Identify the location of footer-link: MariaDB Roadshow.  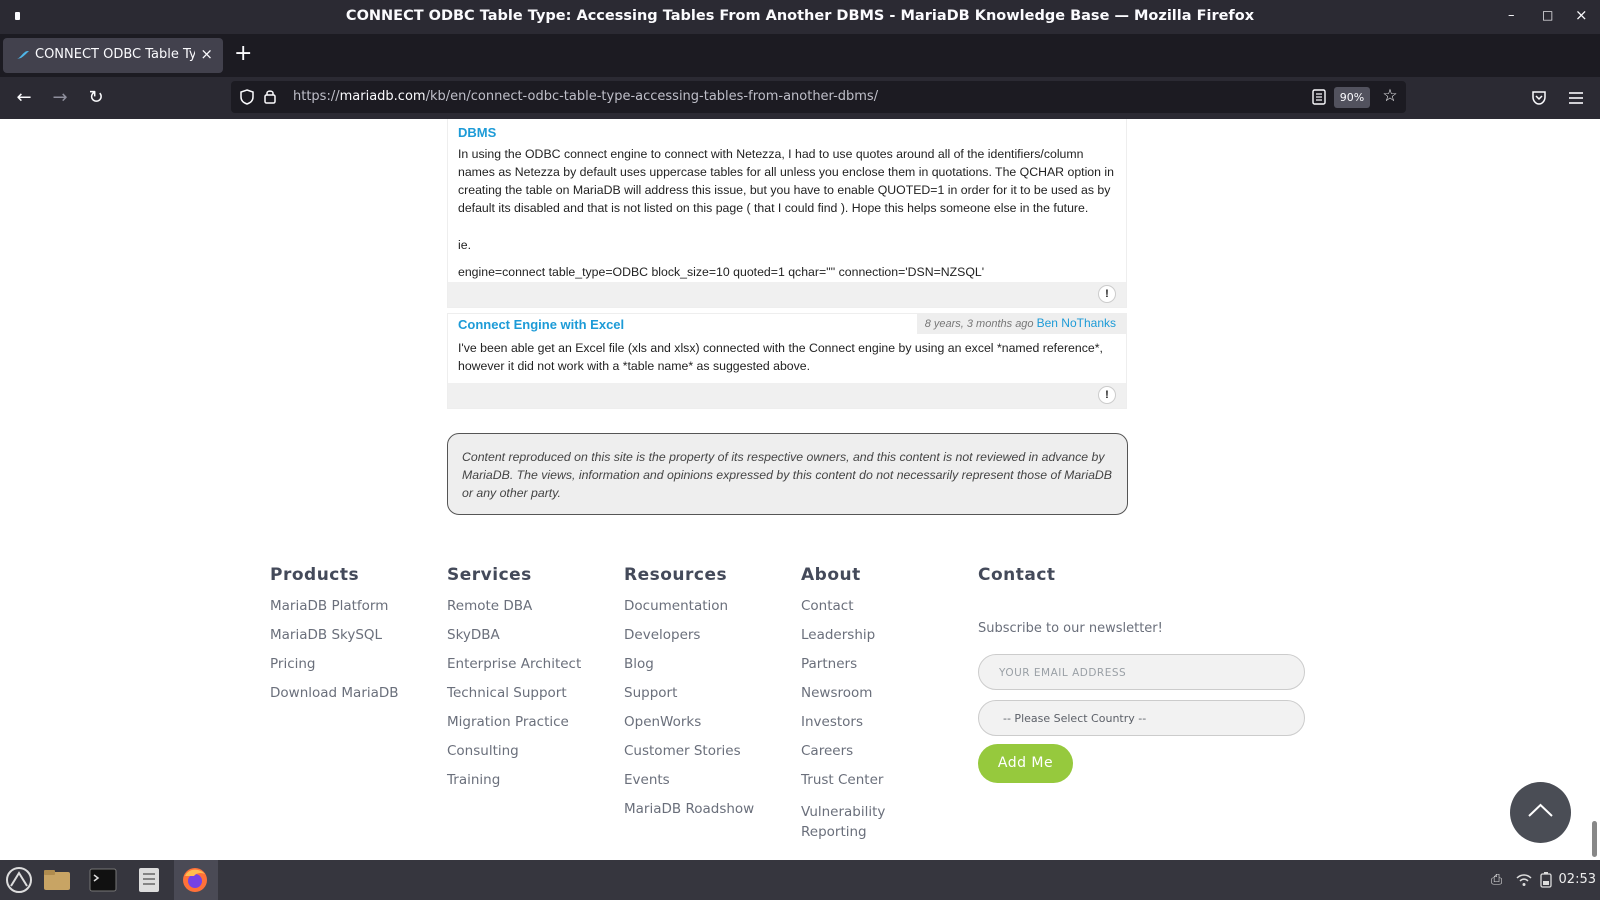
(689, 816).